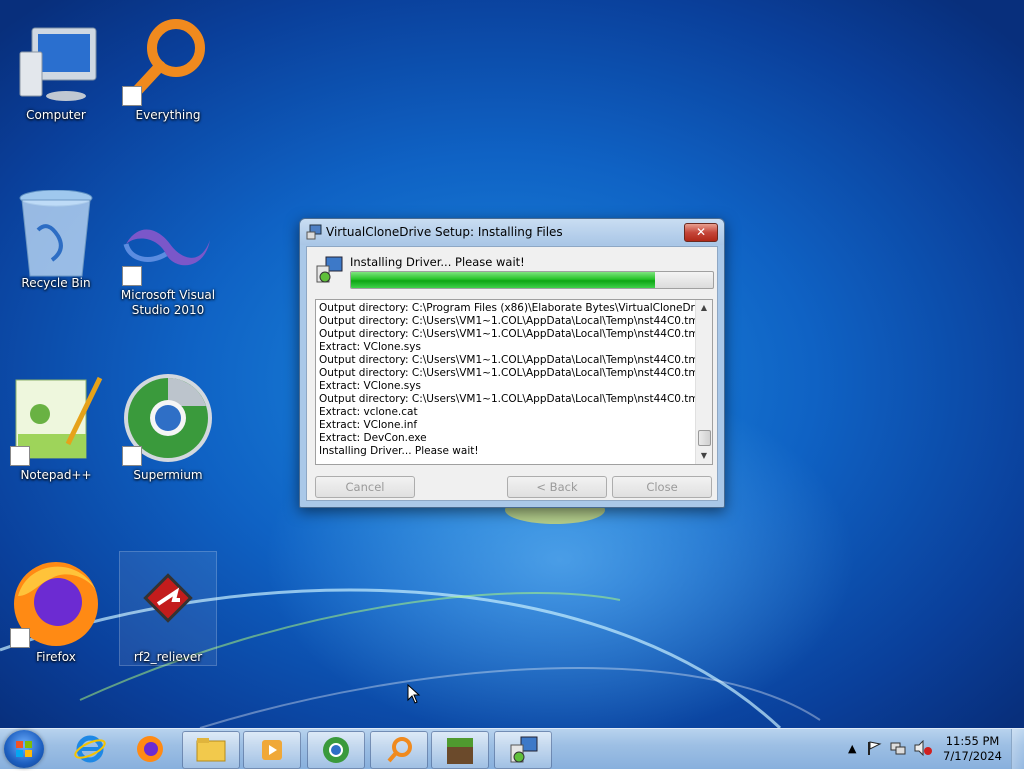 The height and width of the screenshot is (771, 1024). Describe the element at coordinates (701, 232) in the screenshot. I see `close-button: ✕` at that location.